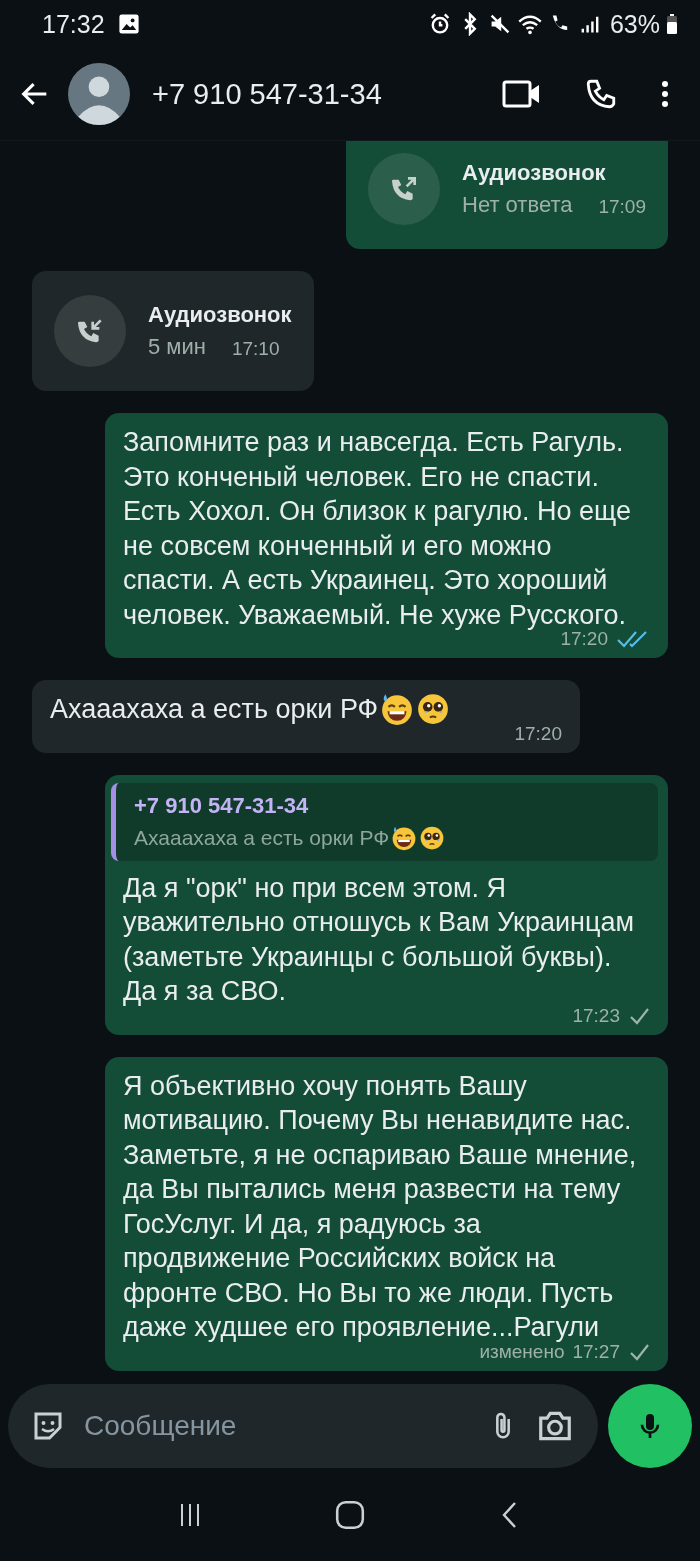 Image resolution: width=700 pixels, height=1561 pixels. I want to click on message-time: 17:09, so click(622, 207).